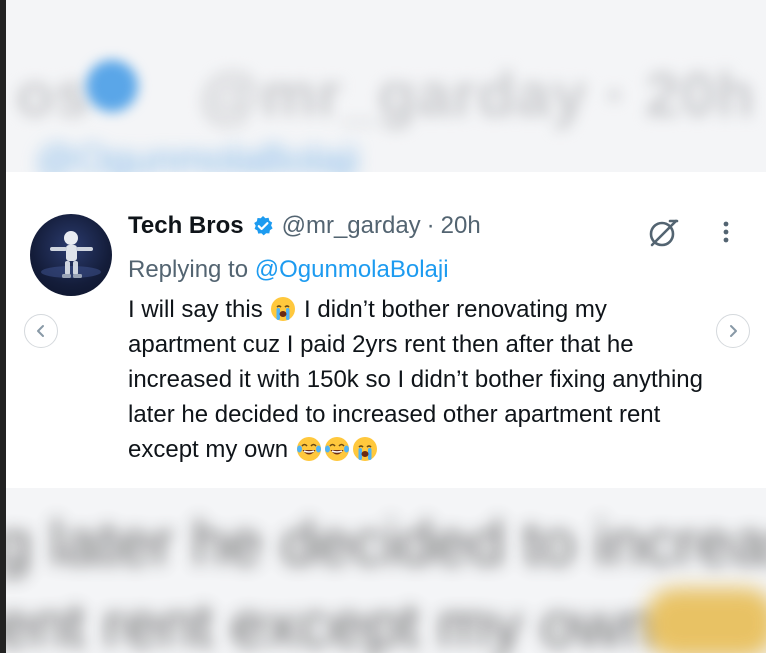 The width and height of the screenshot is (766, 653). I want to click on previous-button, so click(41, 331).